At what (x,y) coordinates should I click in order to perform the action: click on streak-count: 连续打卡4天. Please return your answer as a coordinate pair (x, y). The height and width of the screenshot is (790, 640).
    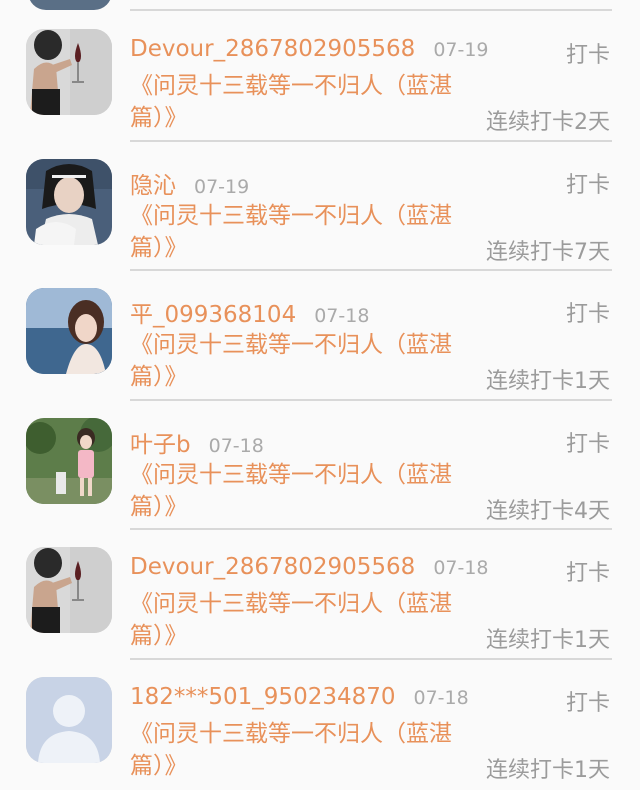
    Looking at the image, I should click on (548, 511).